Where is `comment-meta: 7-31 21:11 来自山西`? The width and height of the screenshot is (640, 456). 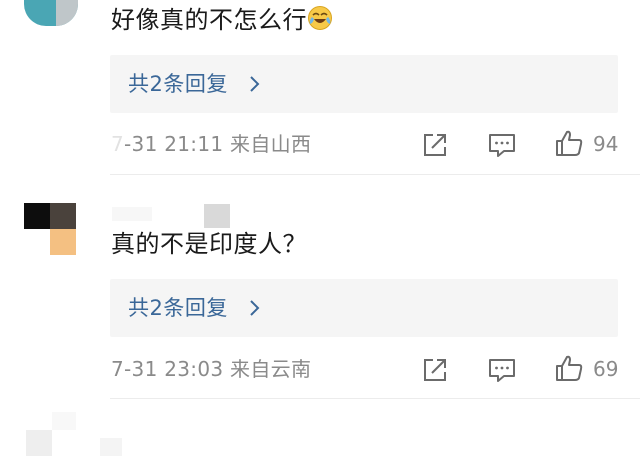
comment-meta: 7-31 21:11 来自山西 is located at coordinates (211, 144).